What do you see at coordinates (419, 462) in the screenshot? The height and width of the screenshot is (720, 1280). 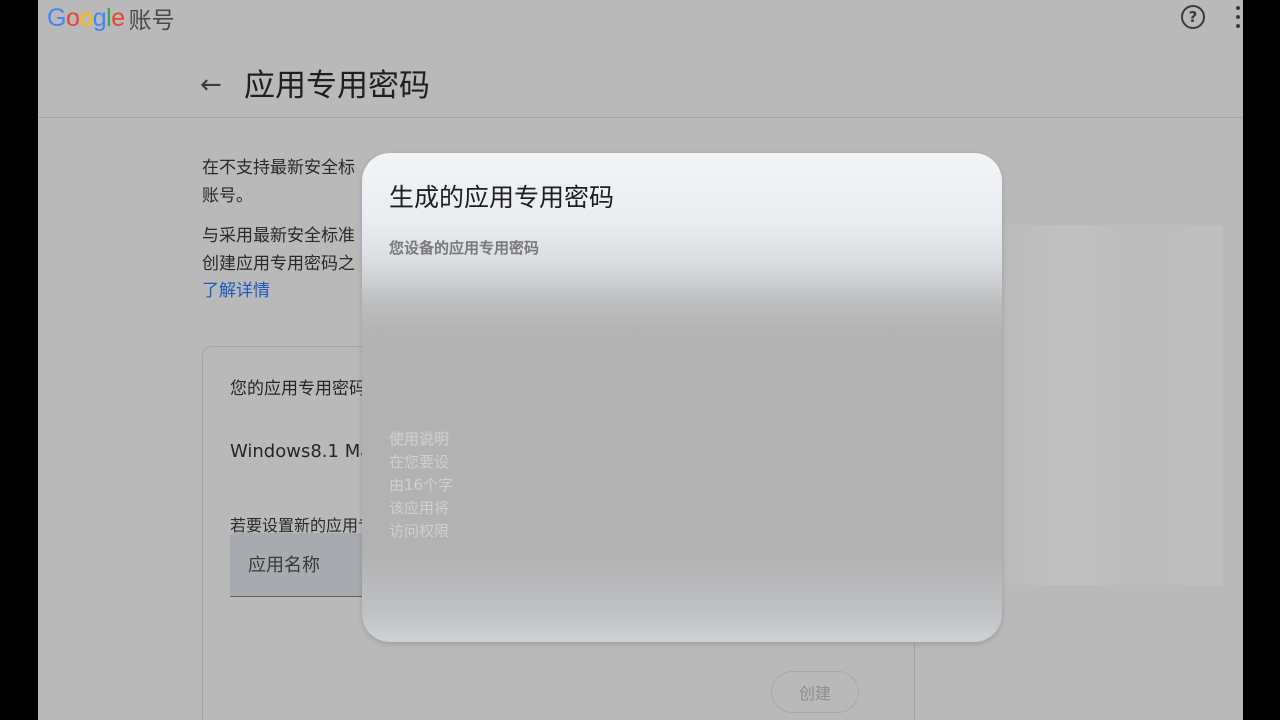 I see `instruction-line: 在您要设` at bounding box center [419, 462].